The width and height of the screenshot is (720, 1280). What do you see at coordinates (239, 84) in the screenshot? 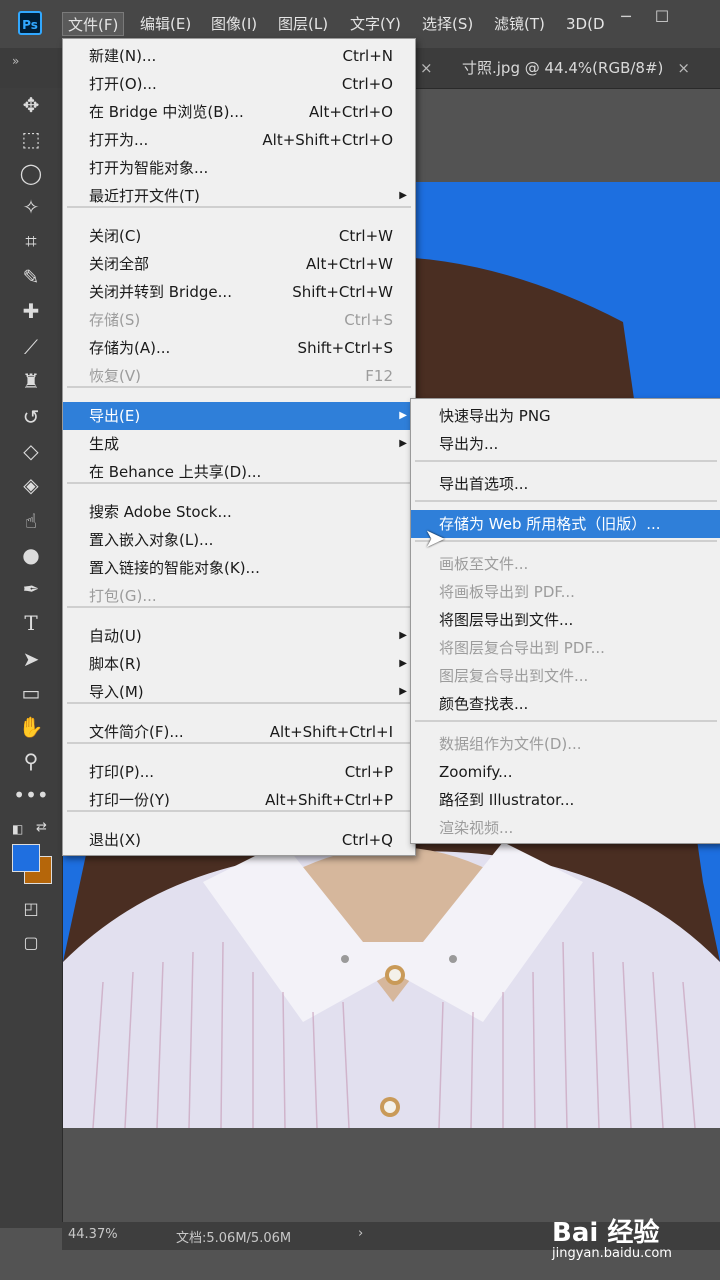
I see `file-menu-item: 打开(O)... Ctrl+O` at bounding box center [239, 84].